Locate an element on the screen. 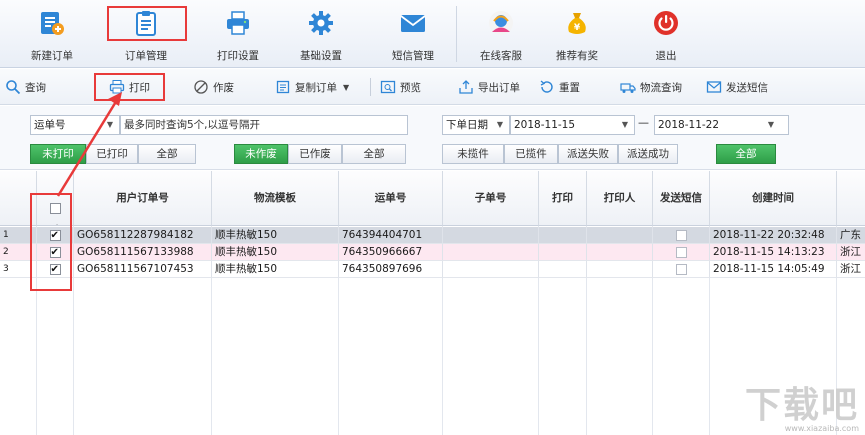 The height and width of the screenshot is (435, 865). printer-icon is located at coordinates (117, 87).